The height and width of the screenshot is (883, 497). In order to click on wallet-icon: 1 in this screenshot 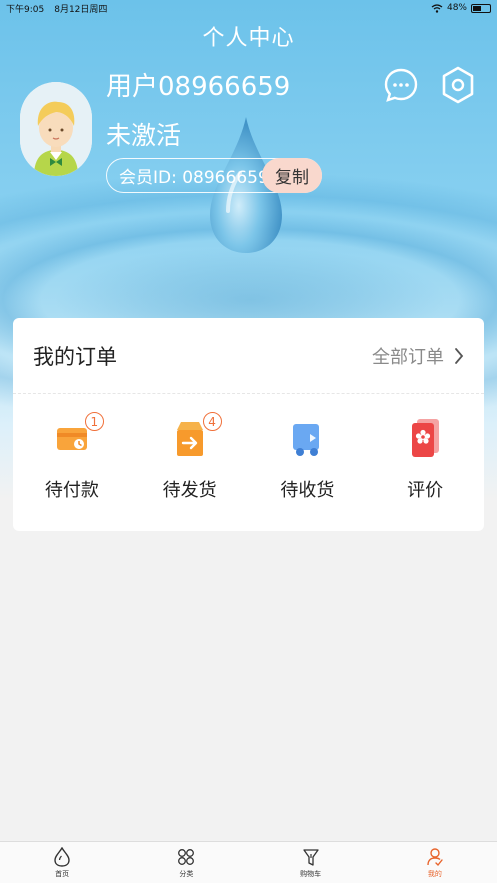, I will do `click(79, 436)`.